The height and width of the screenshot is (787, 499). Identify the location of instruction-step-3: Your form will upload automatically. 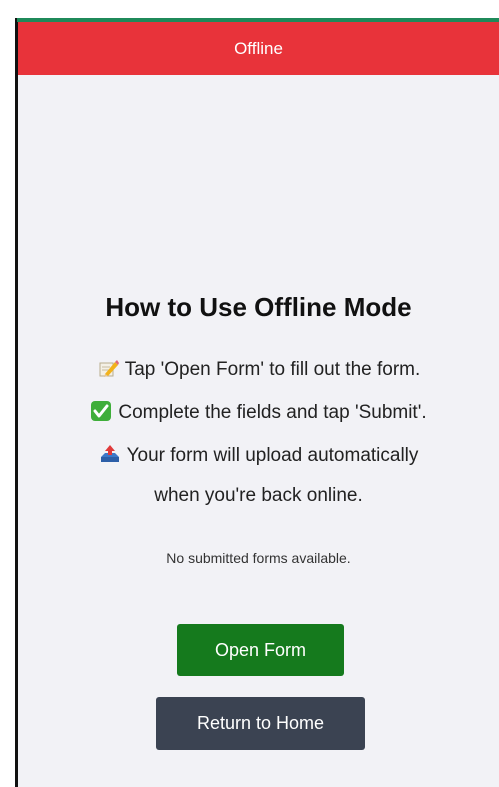
(258, 456).